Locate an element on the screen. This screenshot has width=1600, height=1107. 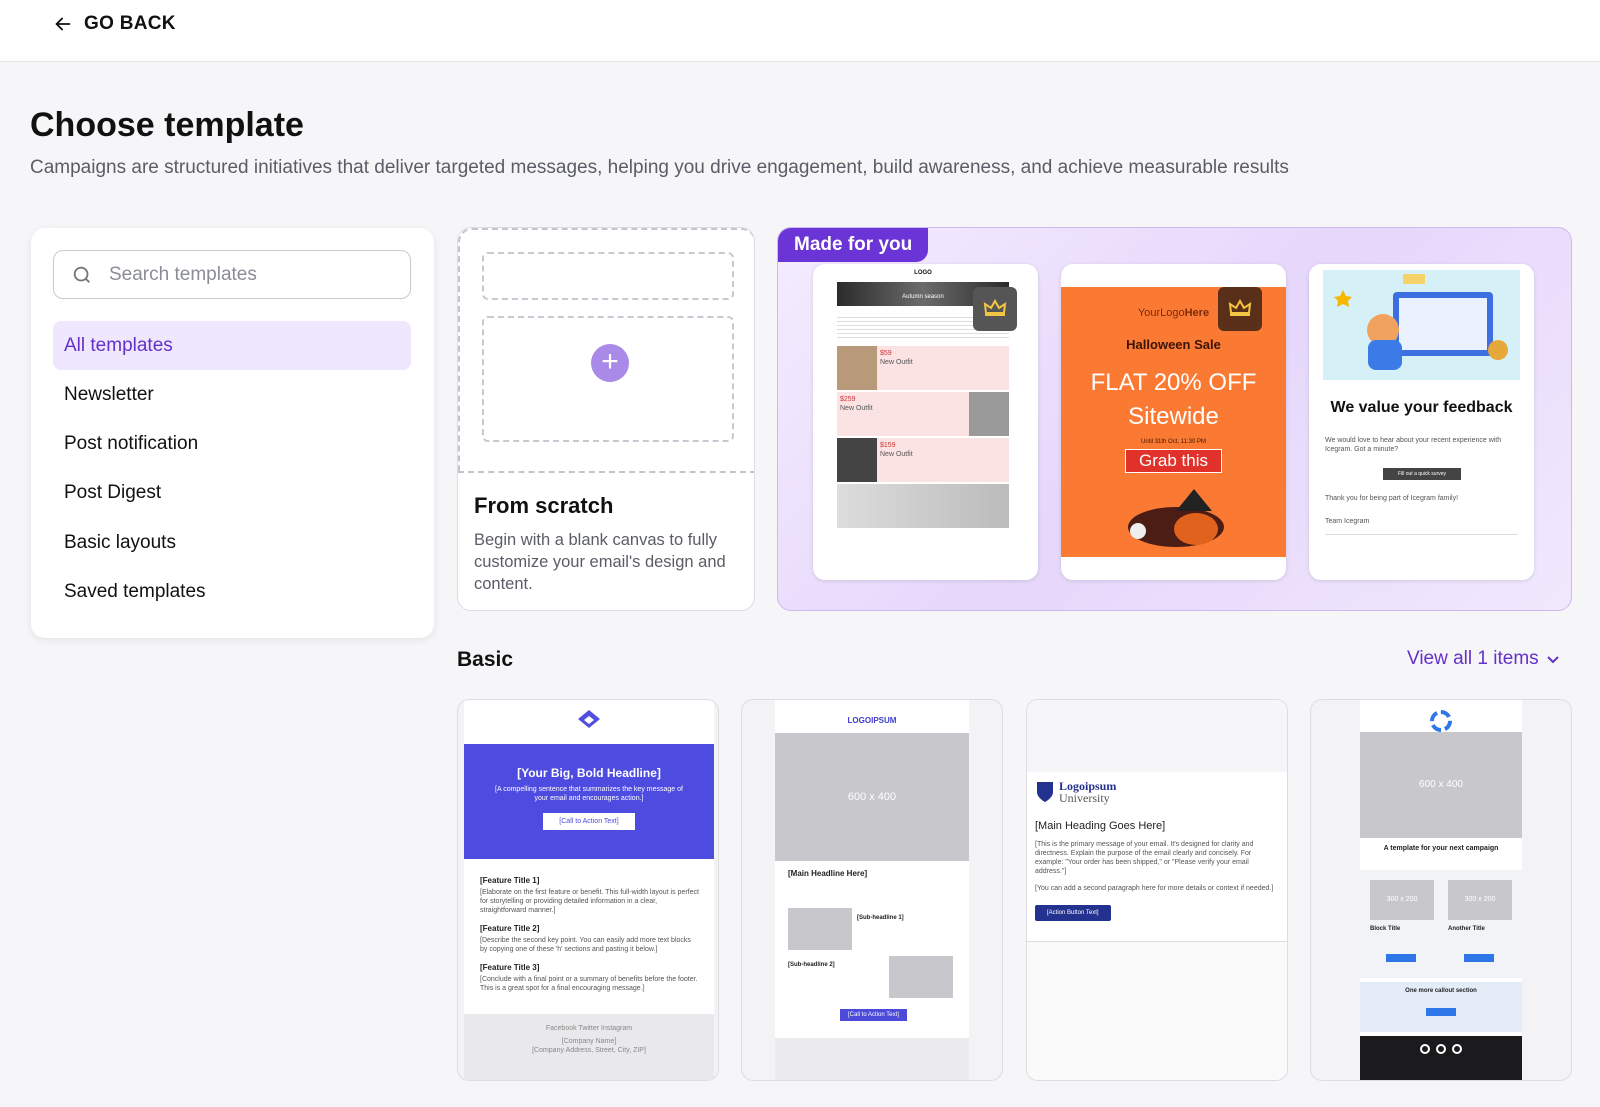
preview-heading: Halloween Sale is located at coordinates (1173, 344).